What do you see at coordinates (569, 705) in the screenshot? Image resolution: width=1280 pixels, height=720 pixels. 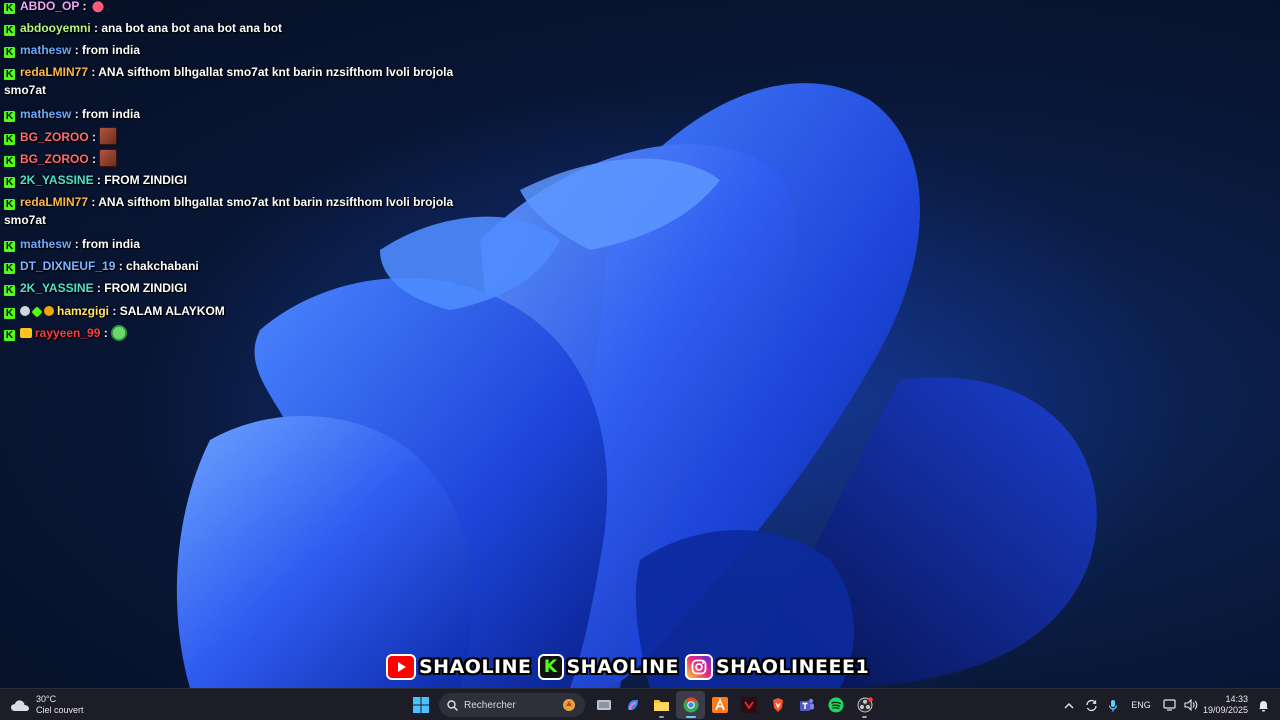 I see `search-highlight-icon` at bounding box center [569, 705].